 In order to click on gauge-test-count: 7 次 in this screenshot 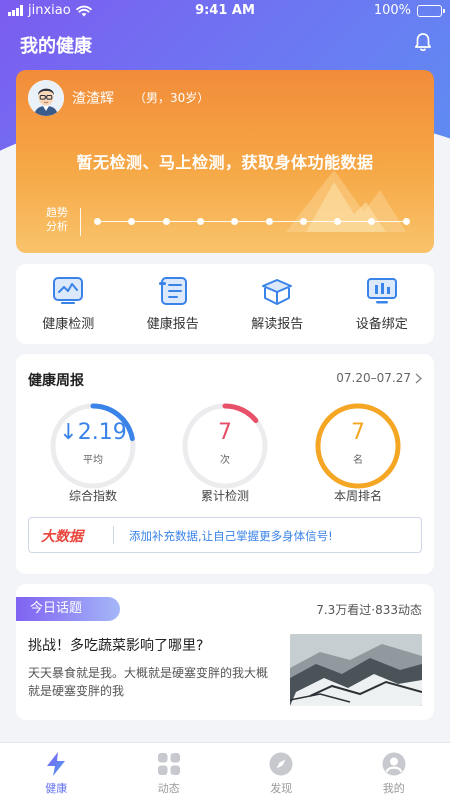, I will do `click(225, 446)`.